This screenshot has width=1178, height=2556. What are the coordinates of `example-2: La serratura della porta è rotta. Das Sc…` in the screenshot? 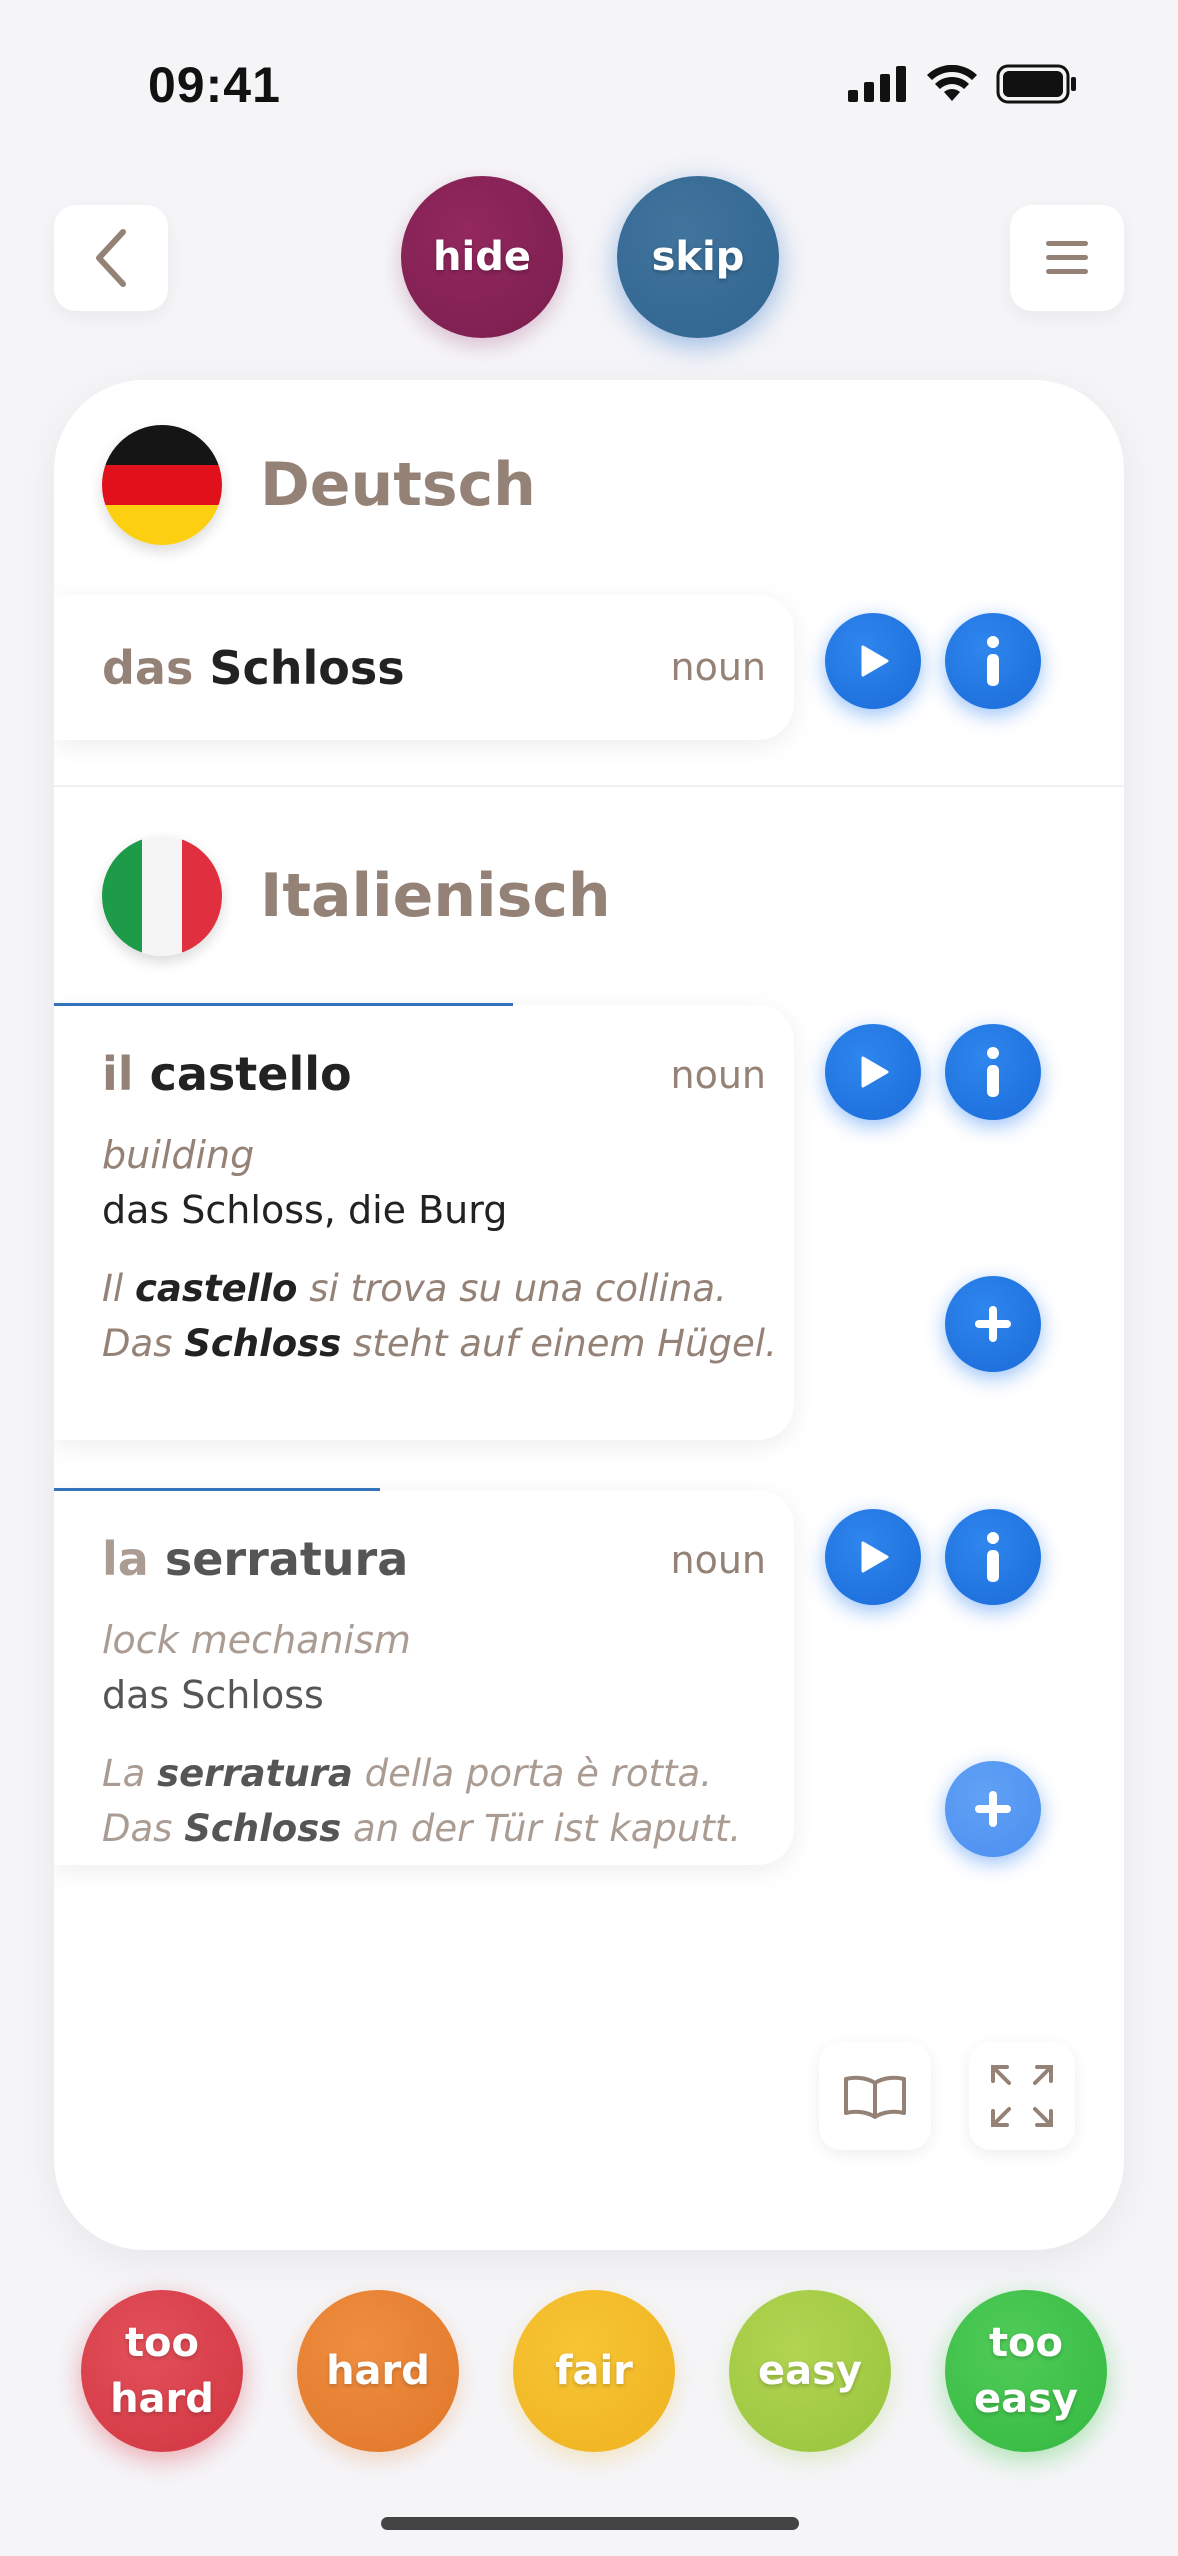 It's located at (442, 1801).